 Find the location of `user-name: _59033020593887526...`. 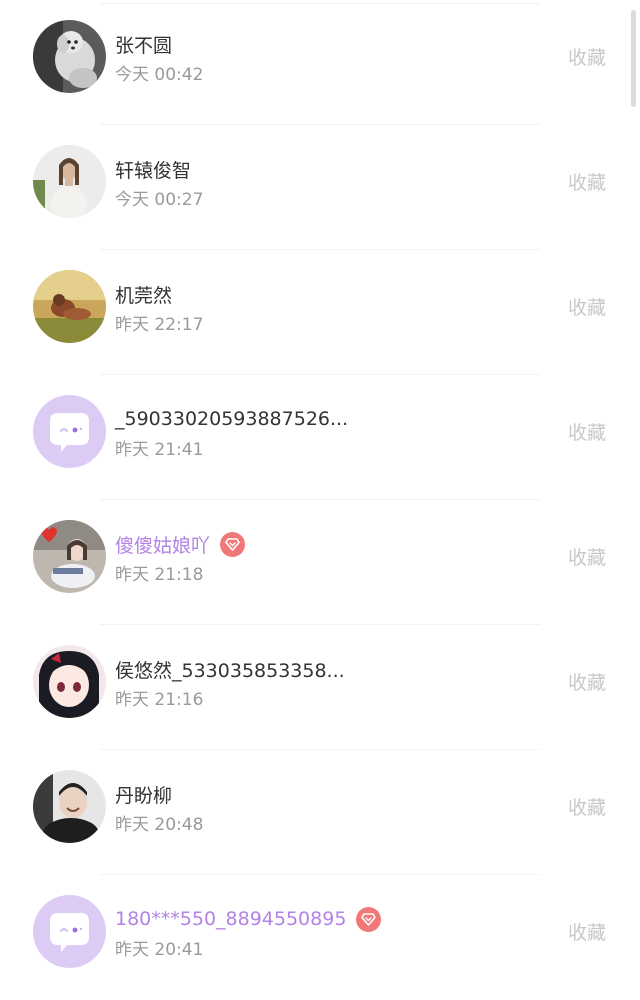

user-name: _59033020593887526... is located at coordinates (232, 419).